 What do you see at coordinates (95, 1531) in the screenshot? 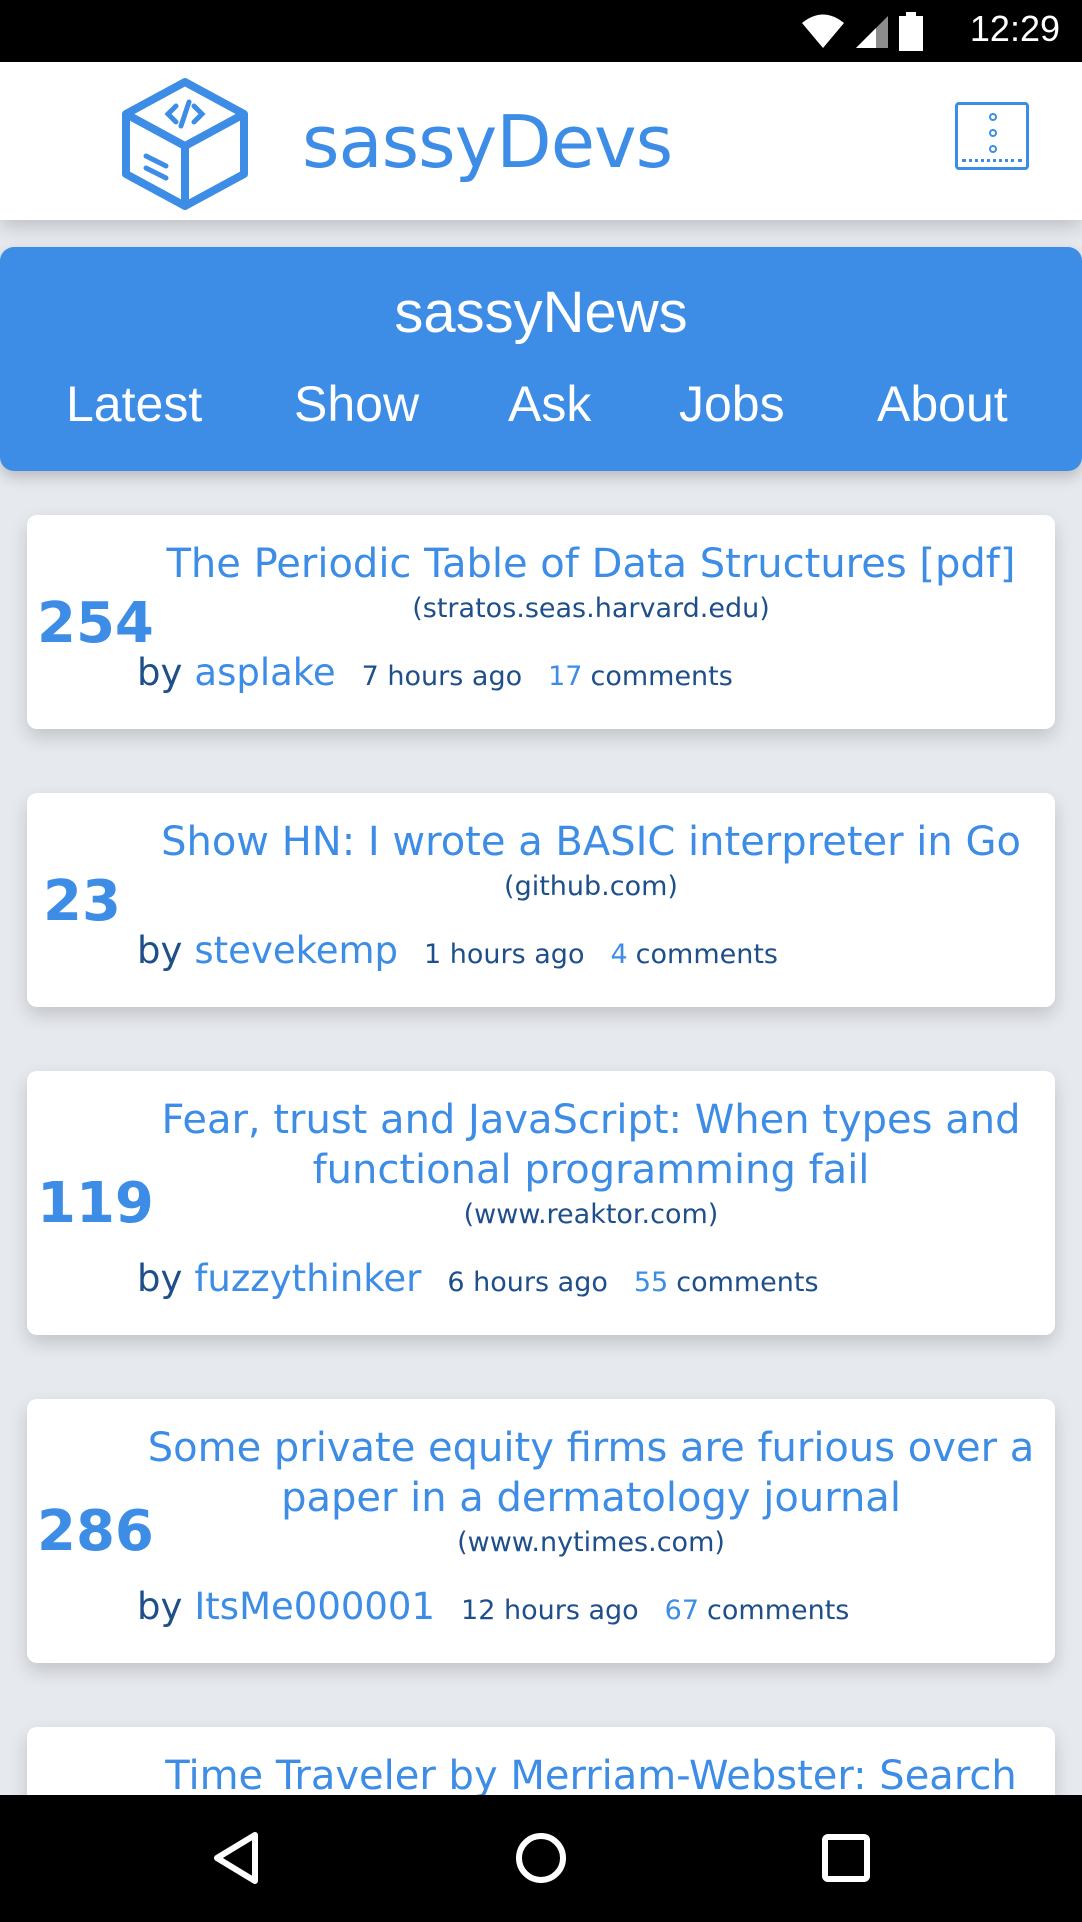
I see `story-score: 286` at bounding box center [95, 1531].